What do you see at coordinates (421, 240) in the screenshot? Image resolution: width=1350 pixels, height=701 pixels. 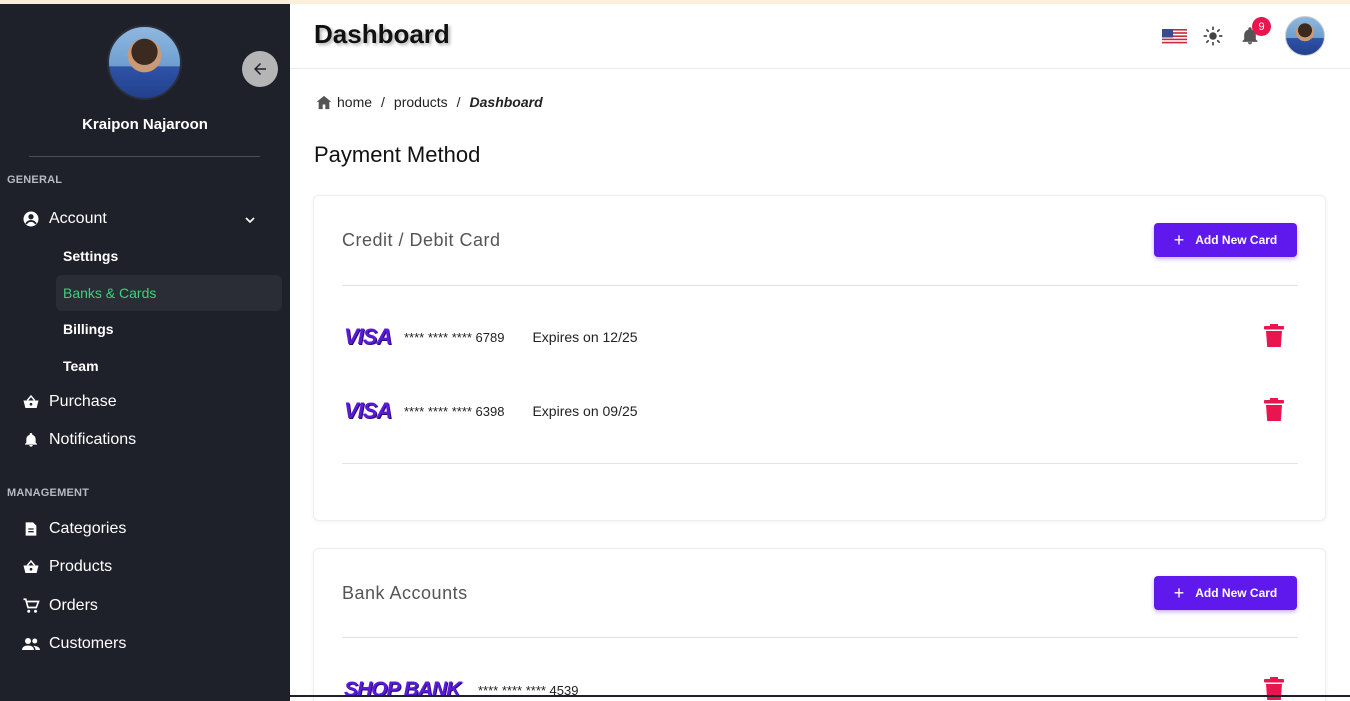 I see `panel-title: Credit / Debit Card` at bounding box center [421, 240].